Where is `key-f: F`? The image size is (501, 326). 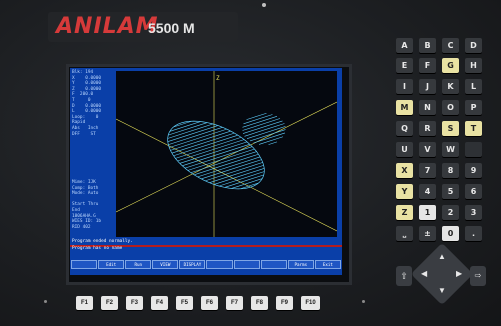 key-f: F is located at coordinates (427, 65).